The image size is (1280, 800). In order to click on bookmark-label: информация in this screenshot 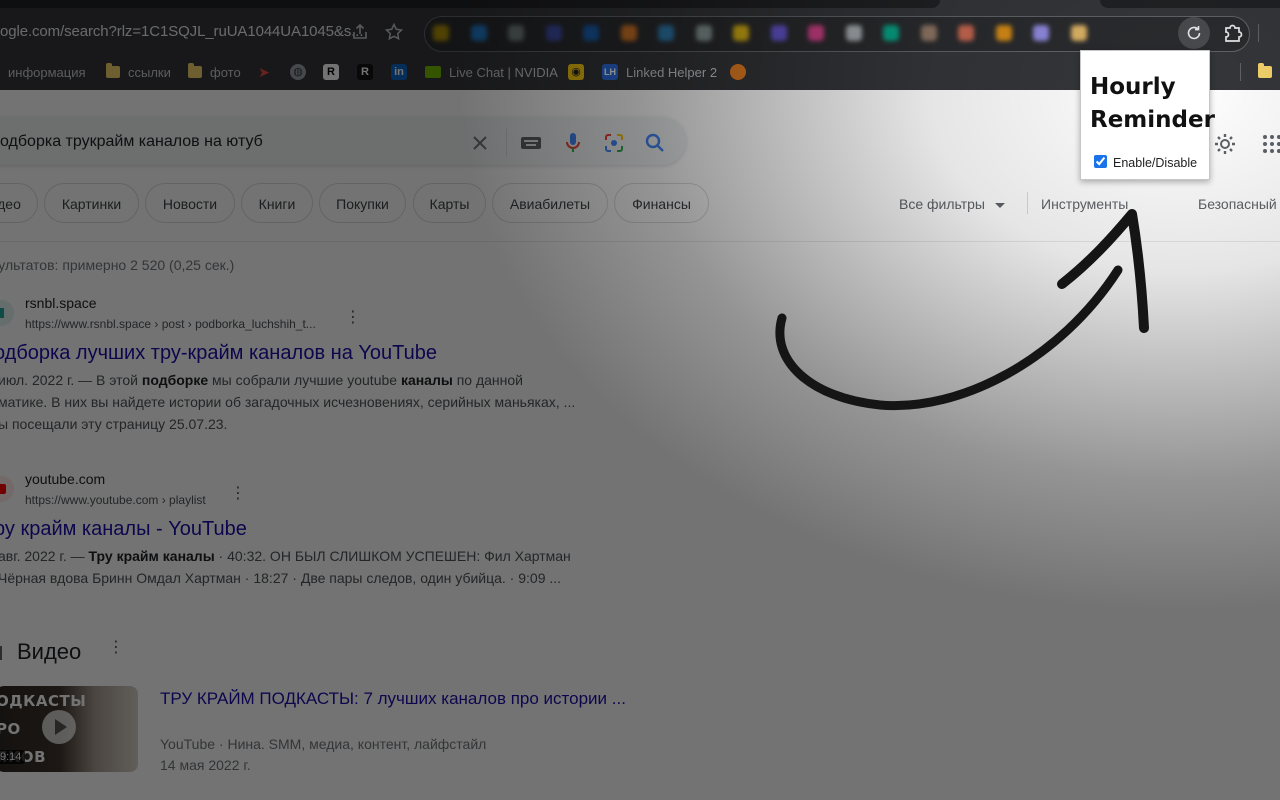, I will do `click(47, 72)`.